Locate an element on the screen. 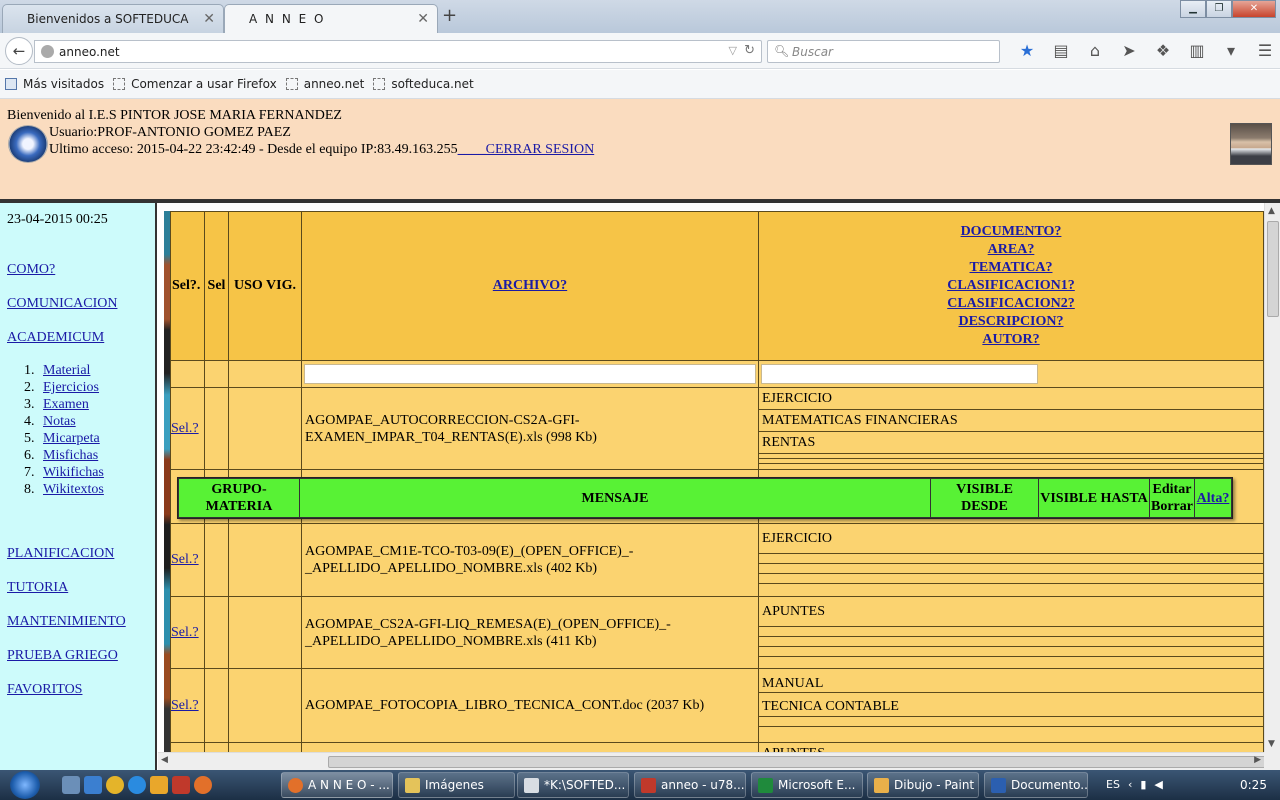  language-indicator: ES is located at coordinates (1113, 784).